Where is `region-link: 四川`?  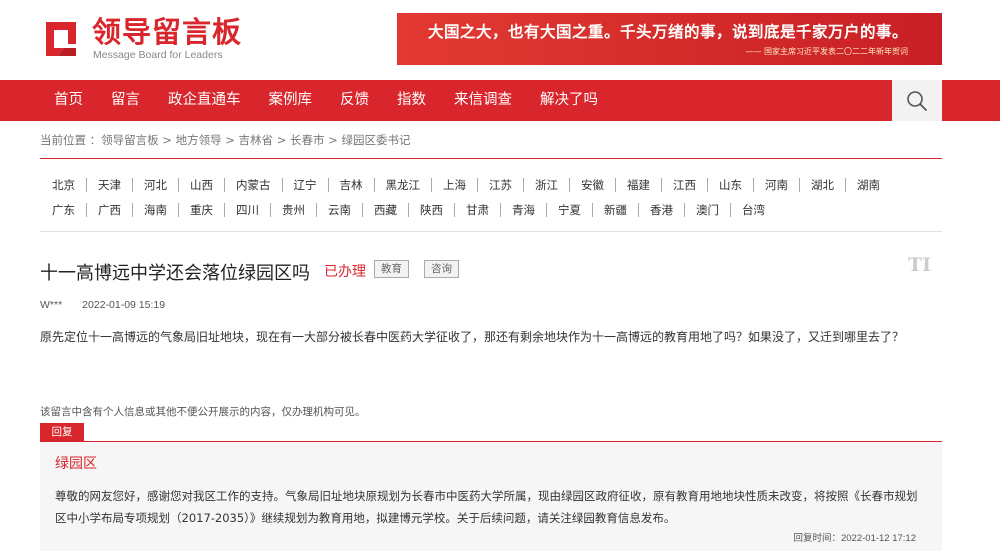 region-link: 四川 is located at coordinates (247, 210).